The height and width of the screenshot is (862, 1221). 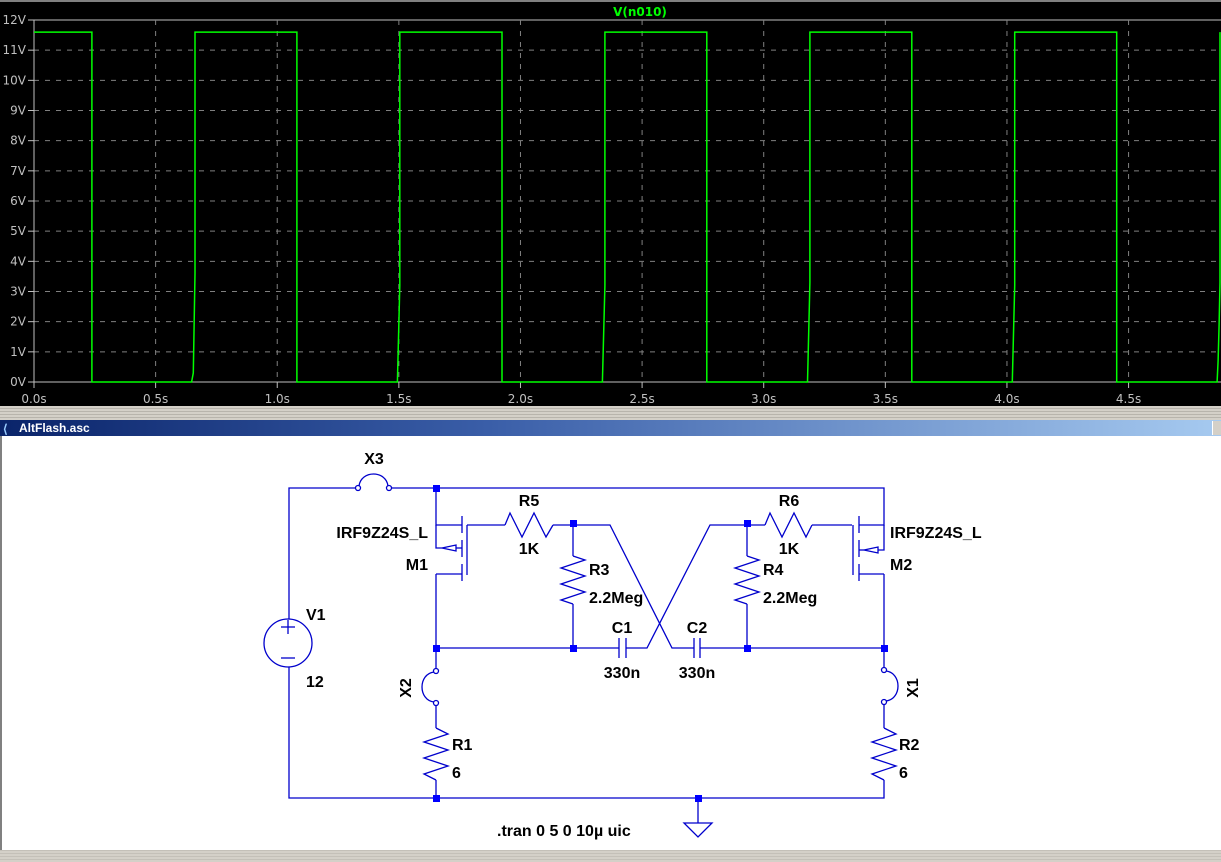 I want to click on c2-value: 330n, so click(x=697, y=673).